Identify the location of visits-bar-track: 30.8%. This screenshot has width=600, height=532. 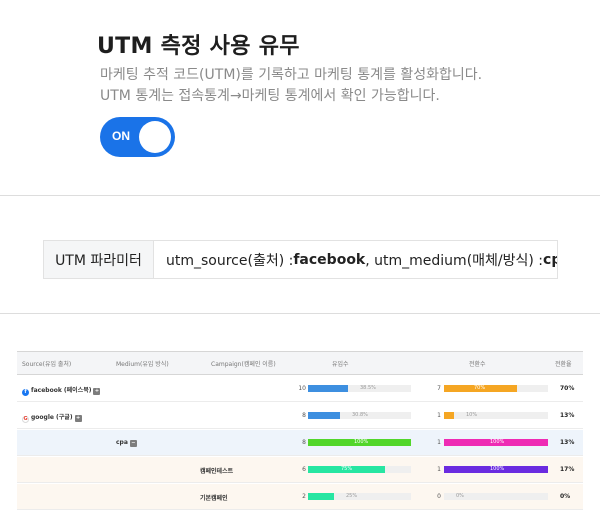
(359, 415).